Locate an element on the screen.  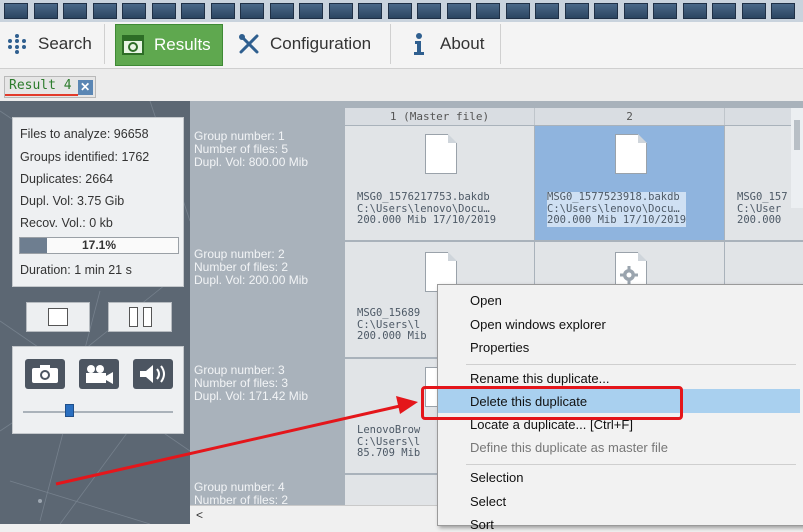
video-camera-icon is located at coordinates (99, 374).